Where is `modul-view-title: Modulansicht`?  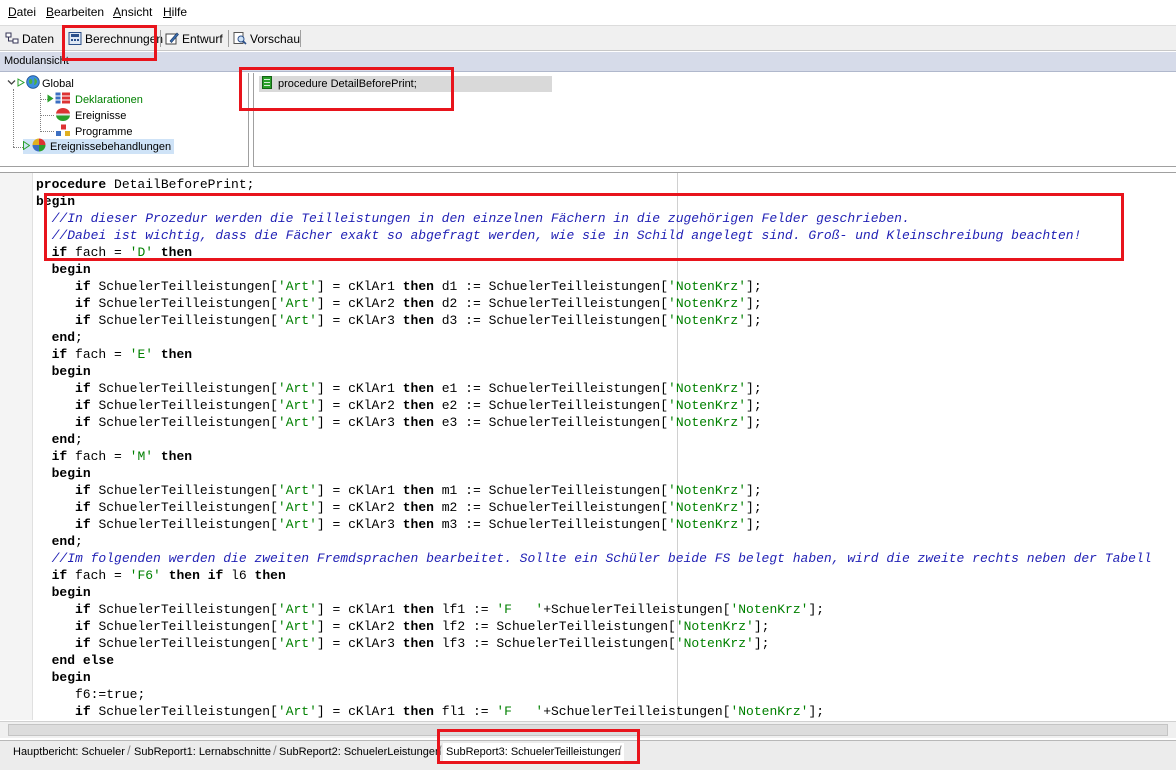 modul-view-title: Modulansicht is located at coordinates (36, 61).